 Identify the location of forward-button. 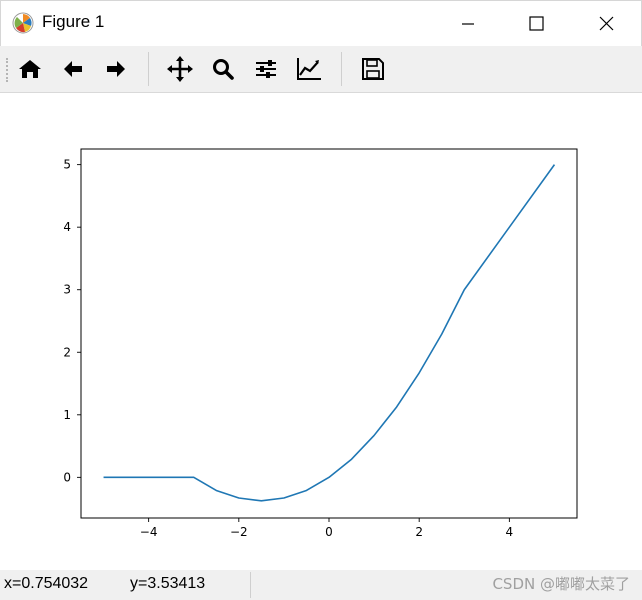
(116, 69).